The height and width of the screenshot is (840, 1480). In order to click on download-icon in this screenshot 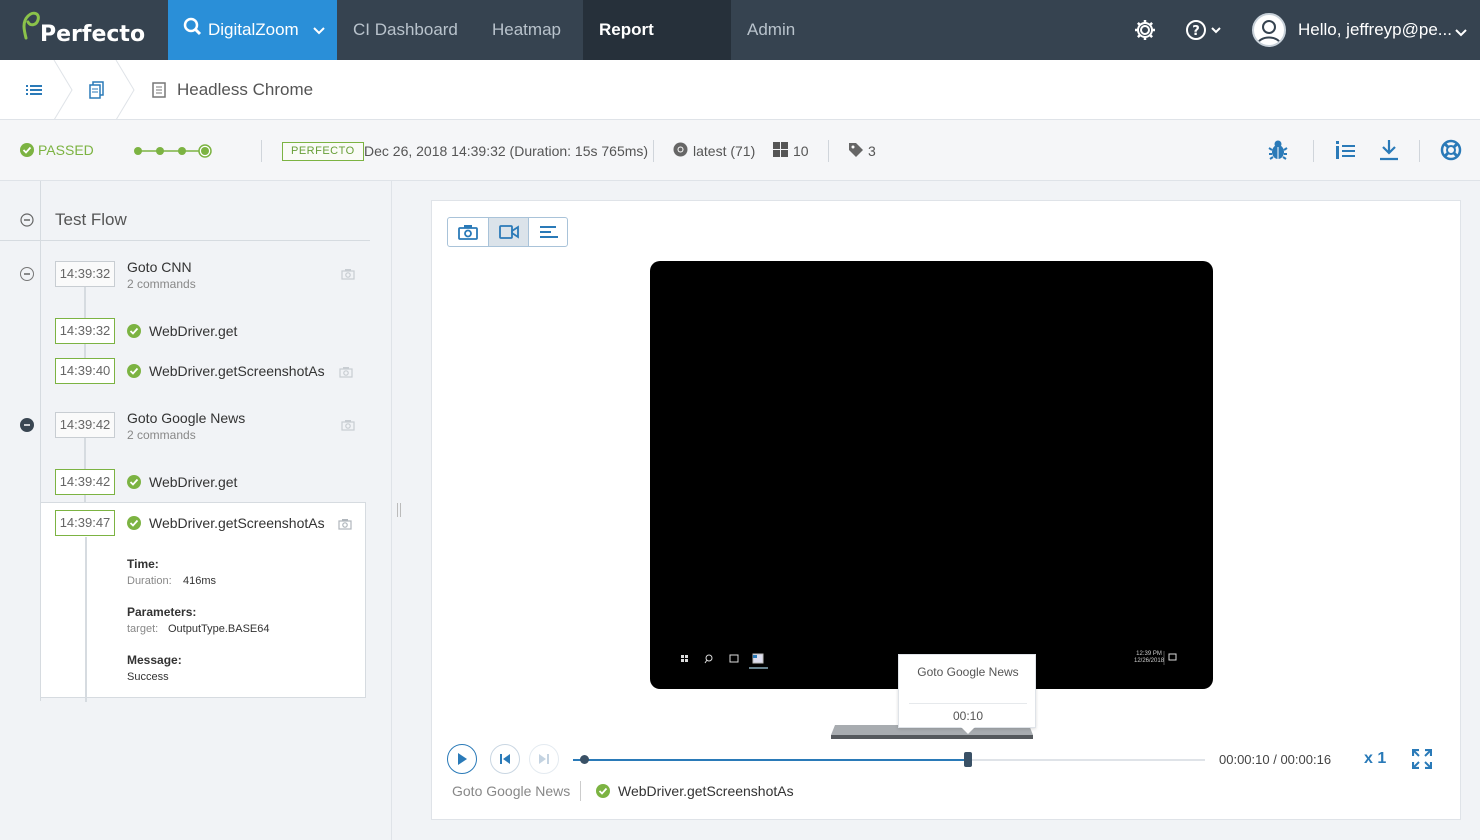, I will do `click(1389, 151)`.